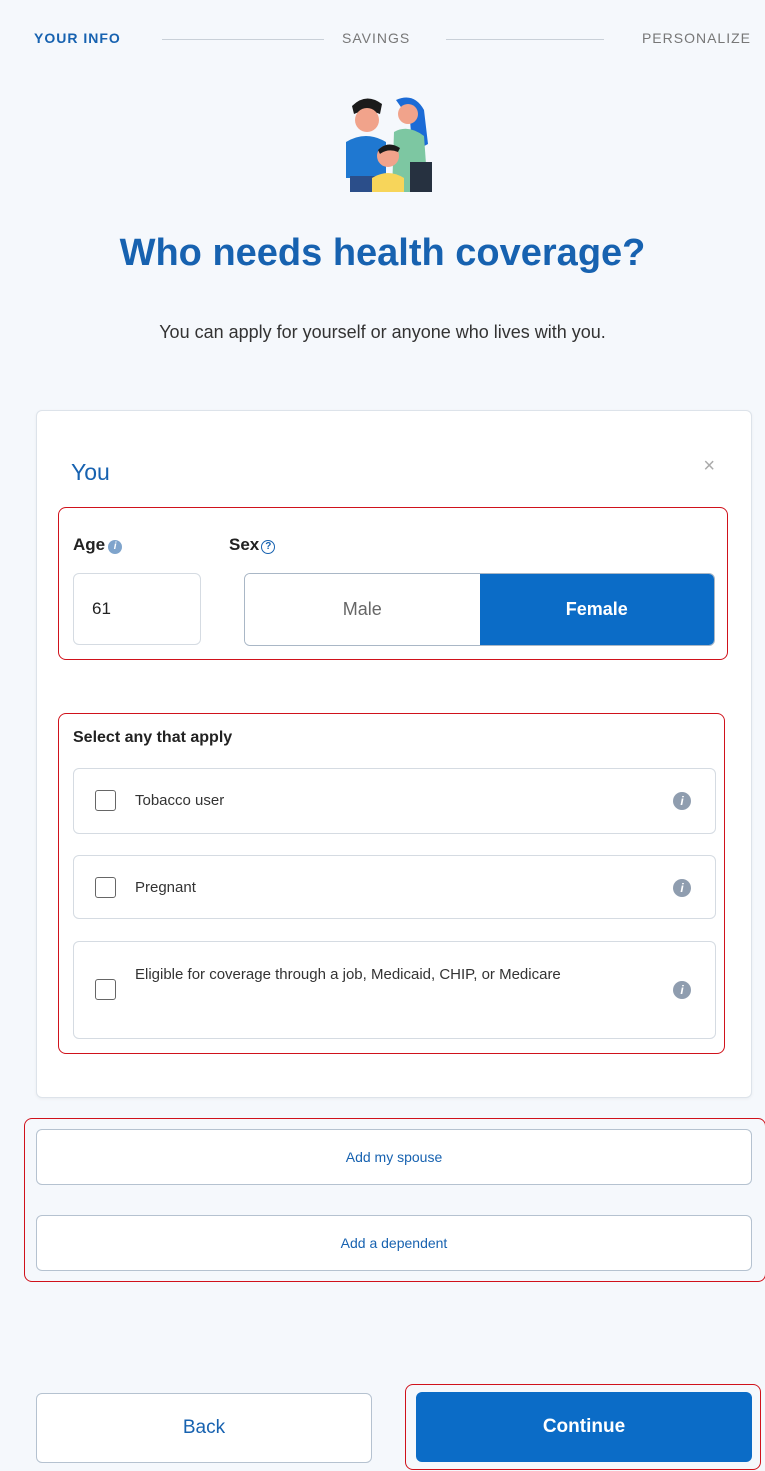 This screenshot has width=765, height=1471. I want to click on sex-option-male: Male, so click(362, 609).